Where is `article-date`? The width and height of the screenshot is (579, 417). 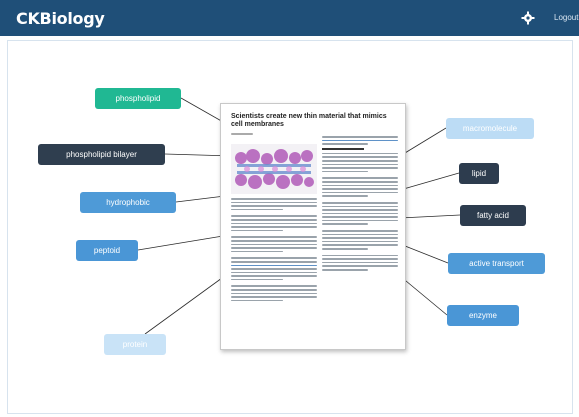
article-date is located at coordinates (242, 135).